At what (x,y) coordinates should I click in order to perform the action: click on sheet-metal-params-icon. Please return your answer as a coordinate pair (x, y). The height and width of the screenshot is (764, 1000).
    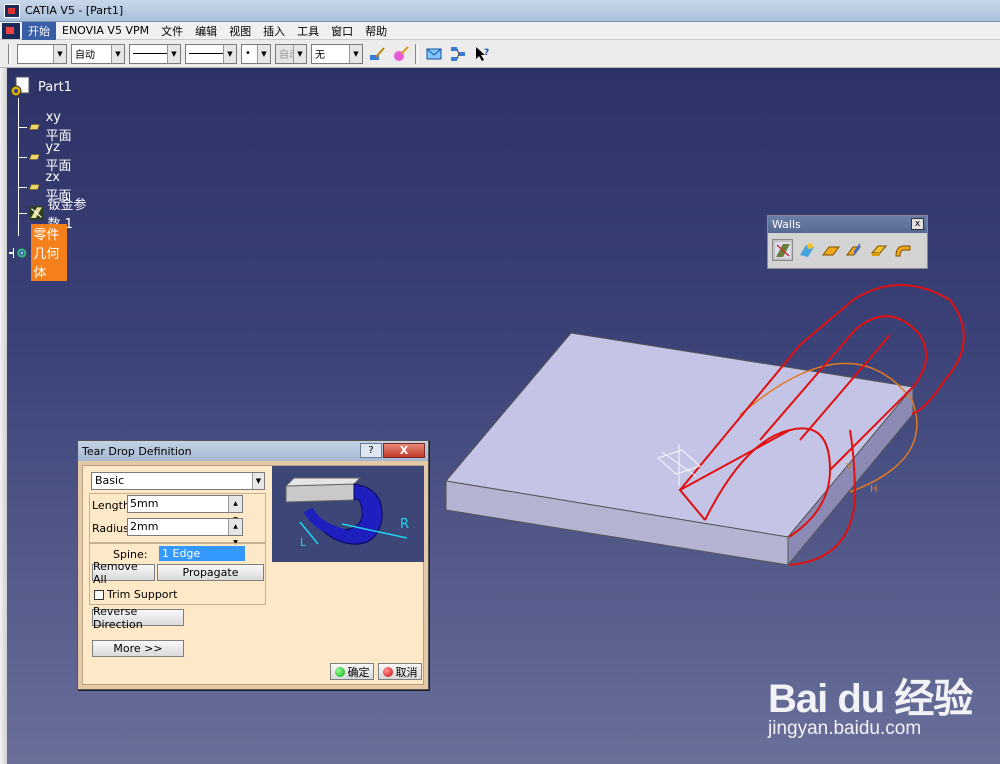
    Looking at the image, I should click on (782, 250).